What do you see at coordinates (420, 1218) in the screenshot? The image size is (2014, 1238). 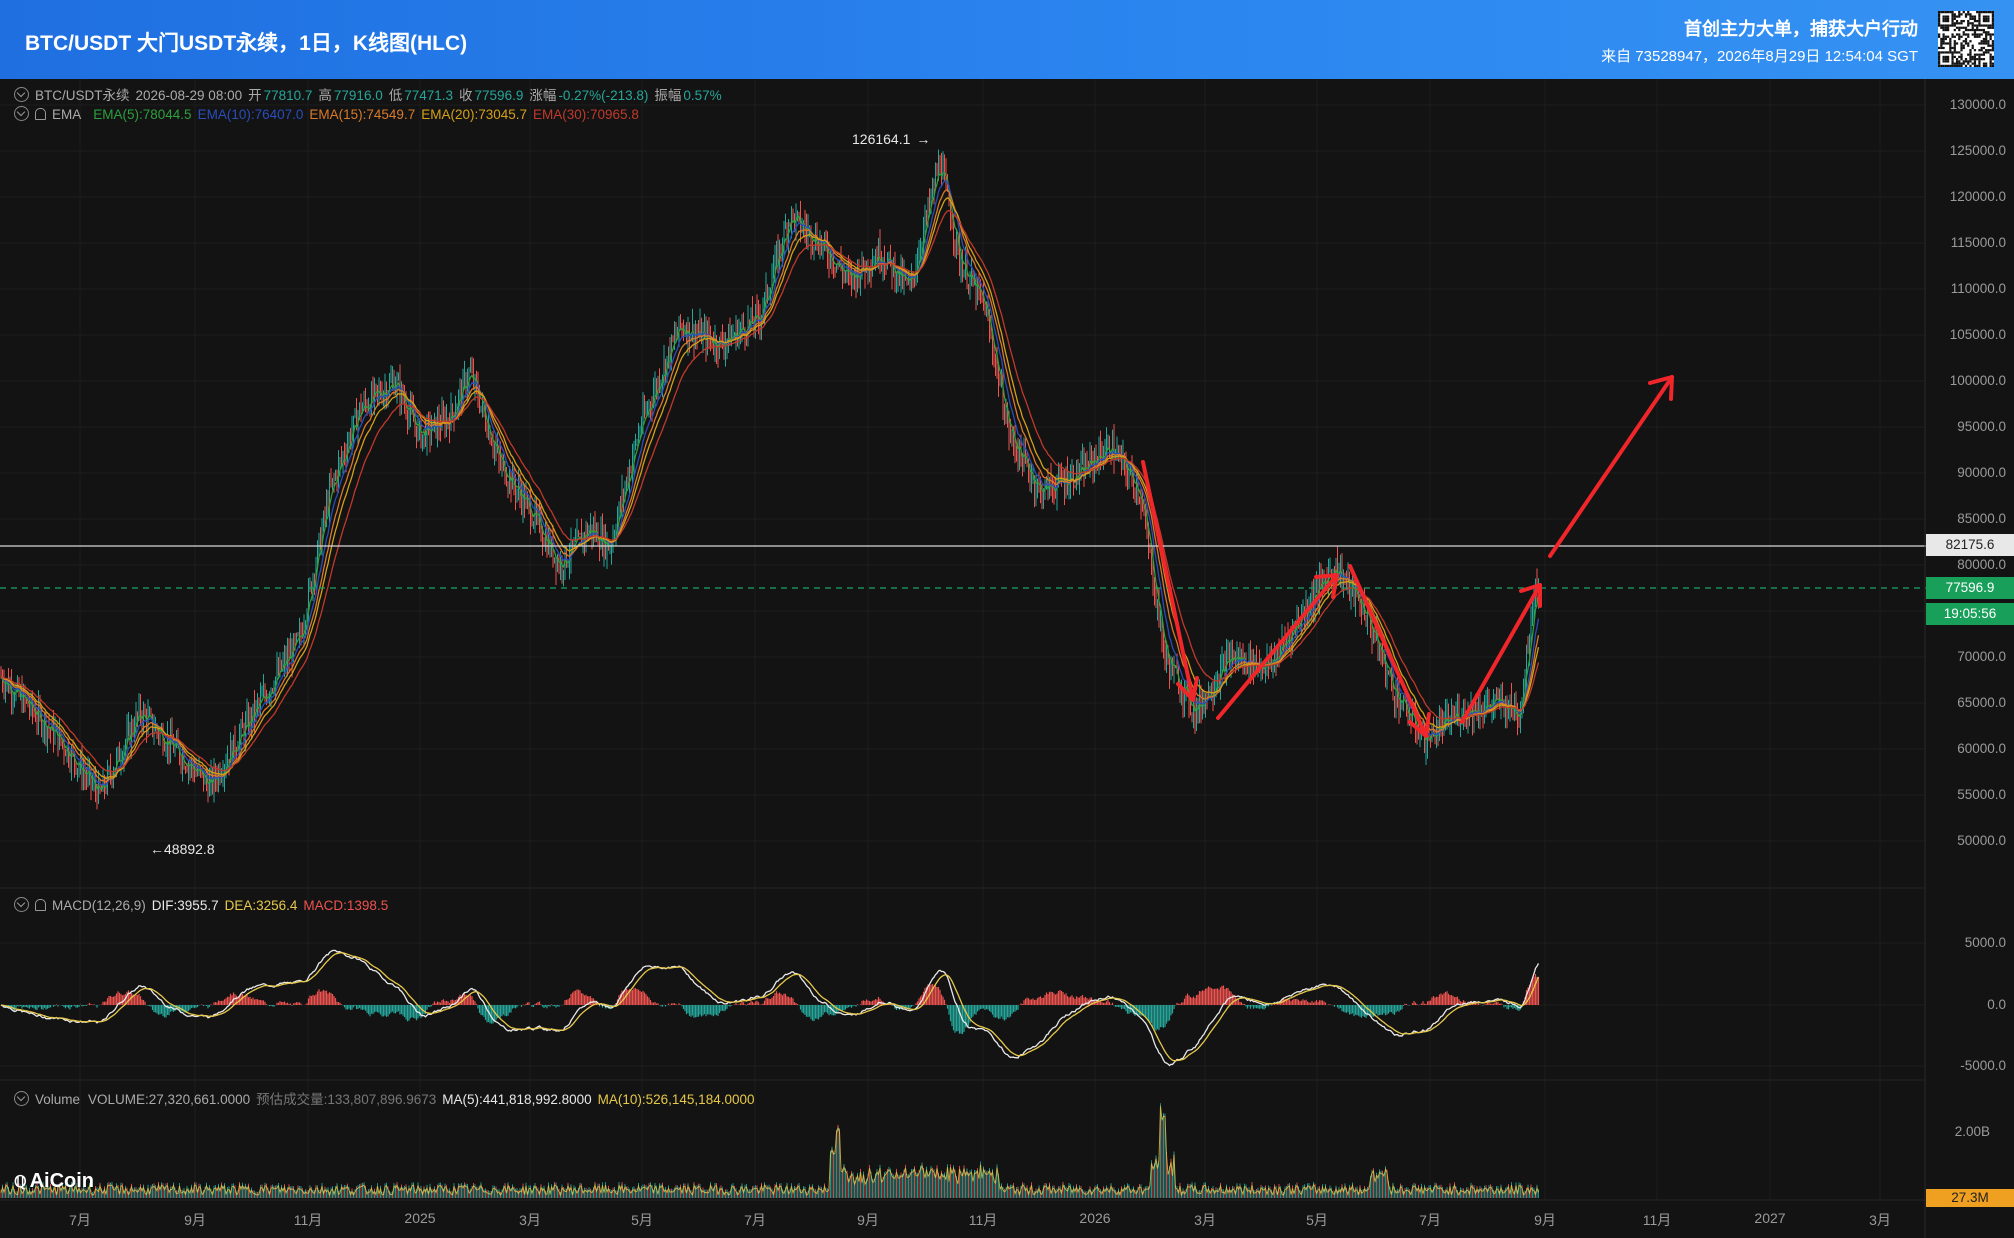 I see `time-tick-label: 2025` at bounding box center [420, 1218].